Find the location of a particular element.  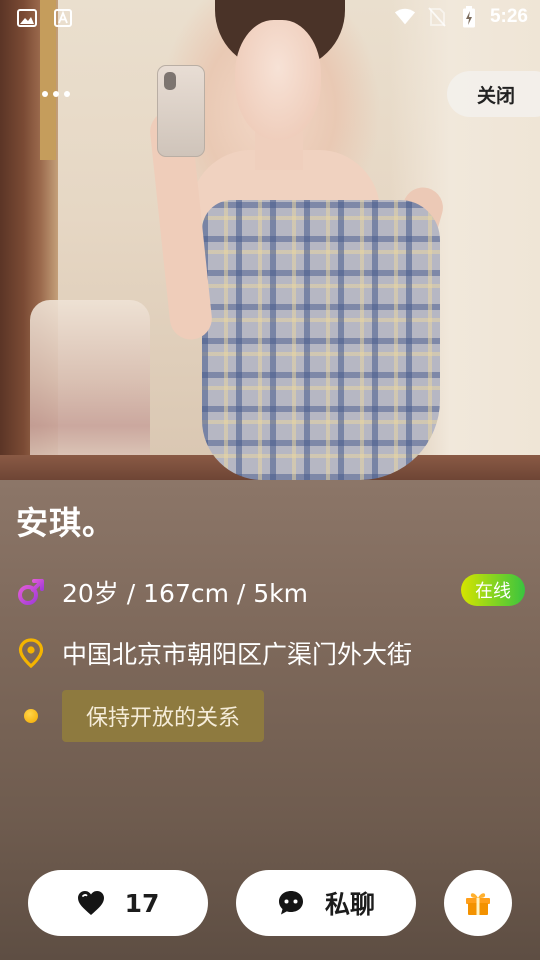

battery-charging-icon is located at coordinates (469, 17).